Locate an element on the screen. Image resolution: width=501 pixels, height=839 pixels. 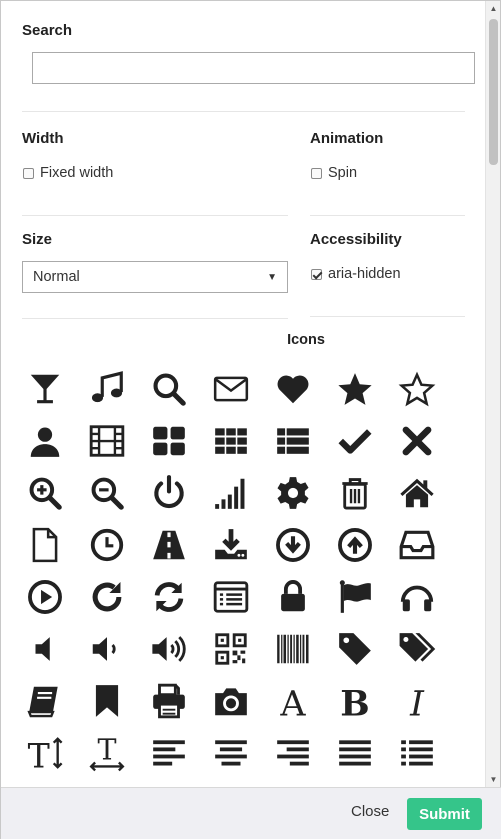
svg-text: B is located at coordinates (354, 701).